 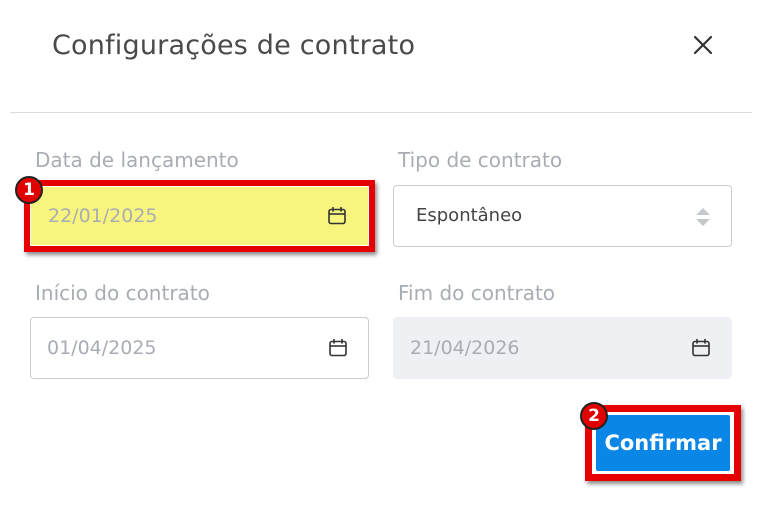 I want to click on header-divider, so click(x=381, y=112).